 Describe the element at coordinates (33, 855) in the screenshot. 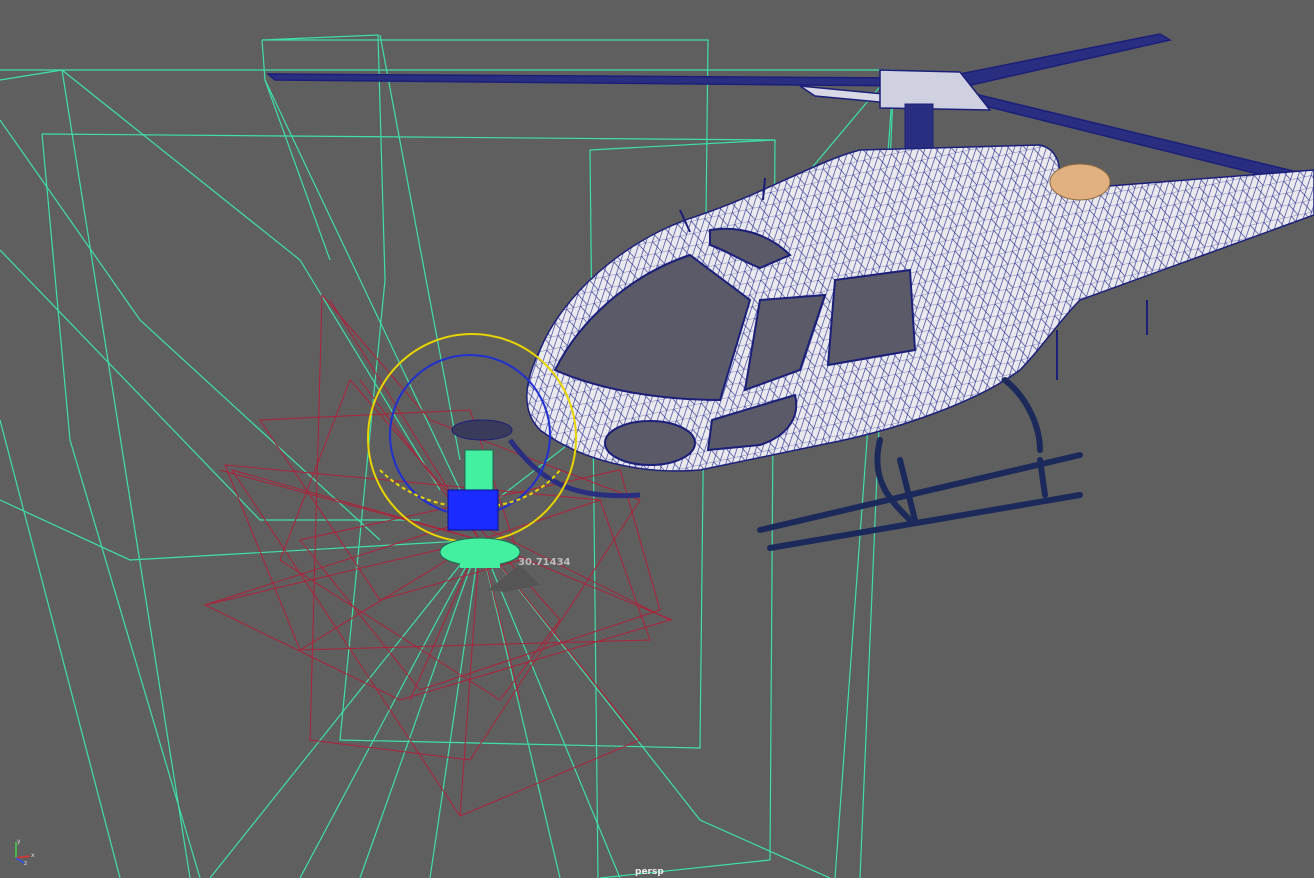

I see `svg-text: x` at that location.